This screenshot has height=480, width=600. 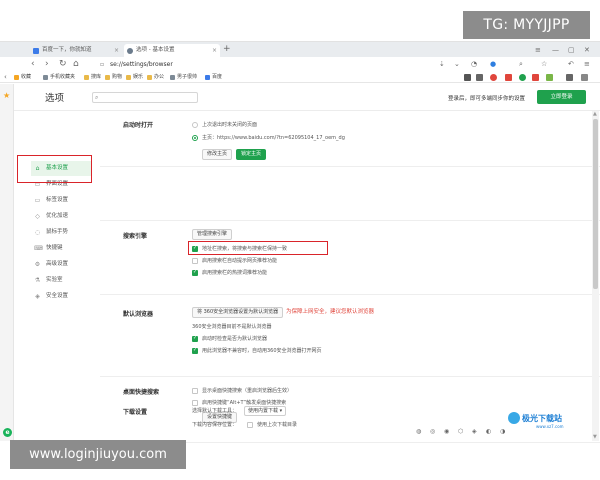 I want to click on section-title: 下载设置, so click(x=135, y=412).